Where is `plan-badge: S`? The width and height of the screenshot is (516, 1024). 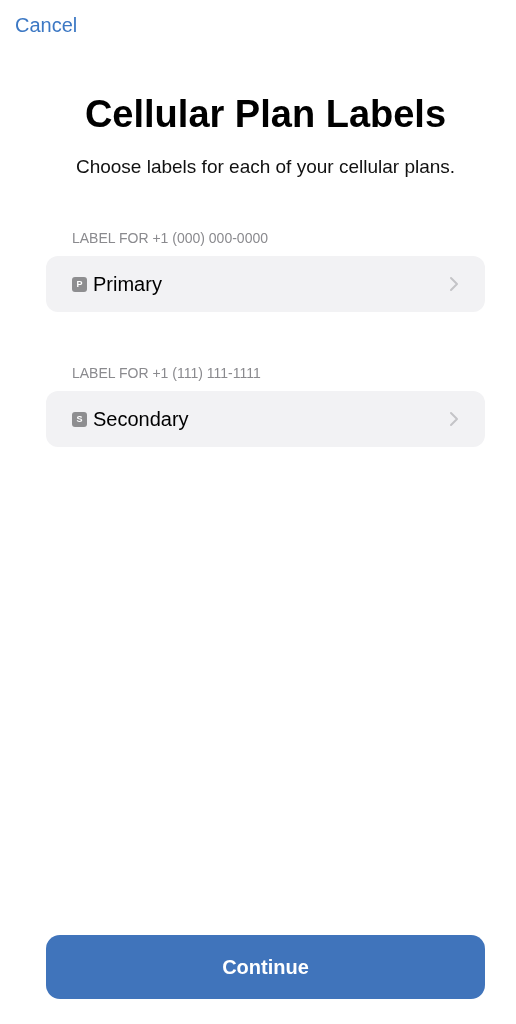
plan-badge: S is located at coordinates (79, 419).